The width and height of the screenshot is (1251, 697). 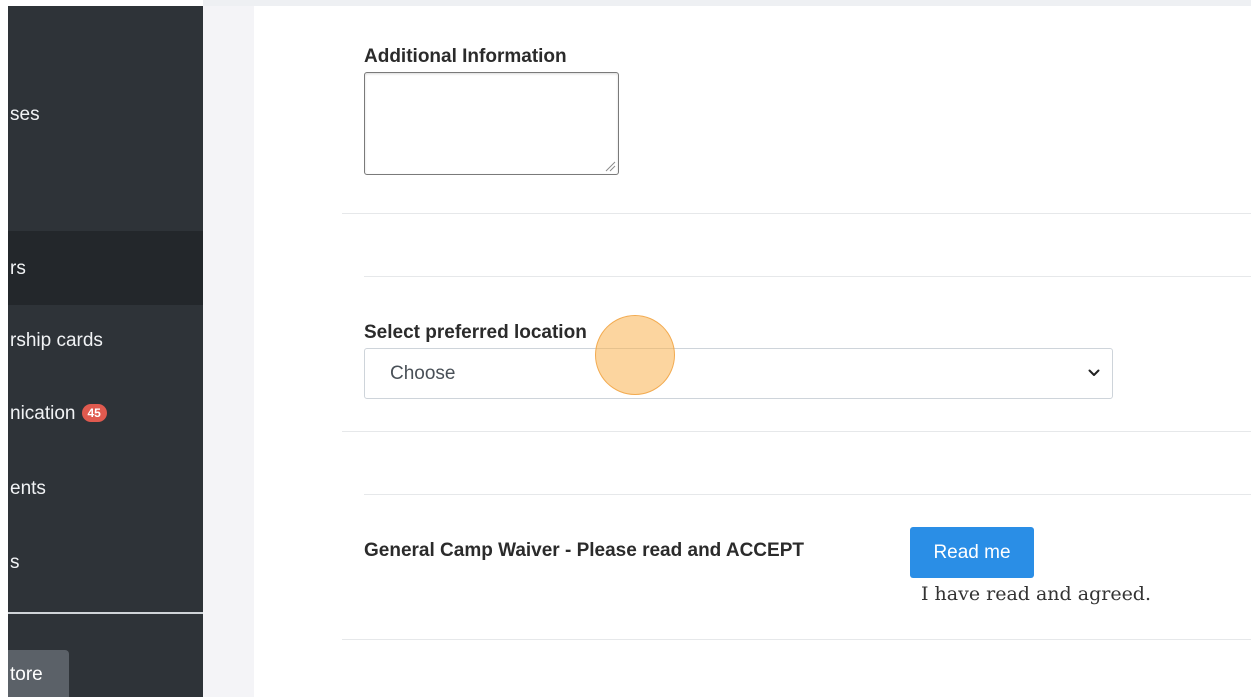 What do you see at coordinates (105, 268) in the screenshot?
I see `sidebar-item-members: rs` at bounding box center [105, 268].